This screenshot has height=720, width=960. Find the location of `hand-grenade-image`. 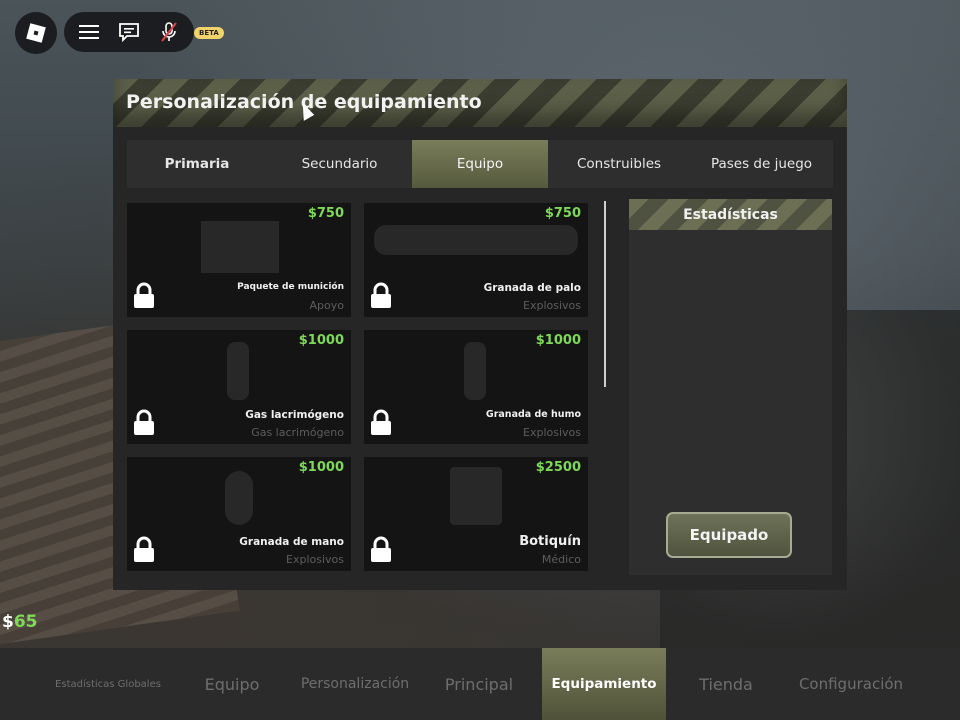

hand-grenade-image is located at coordinates (239, 498).